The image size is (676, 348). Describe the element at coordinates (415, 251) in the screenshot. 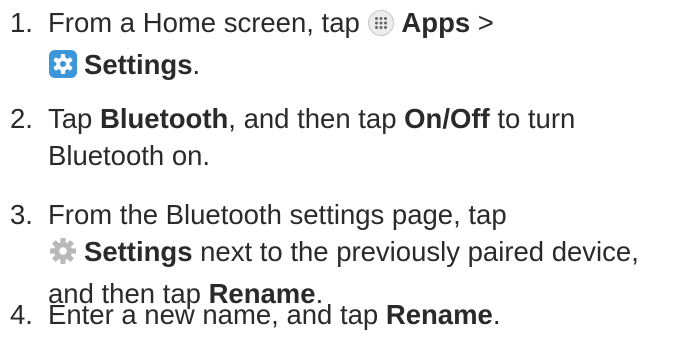

I see `step-text-segment: next to the previously paired device,` at that location.